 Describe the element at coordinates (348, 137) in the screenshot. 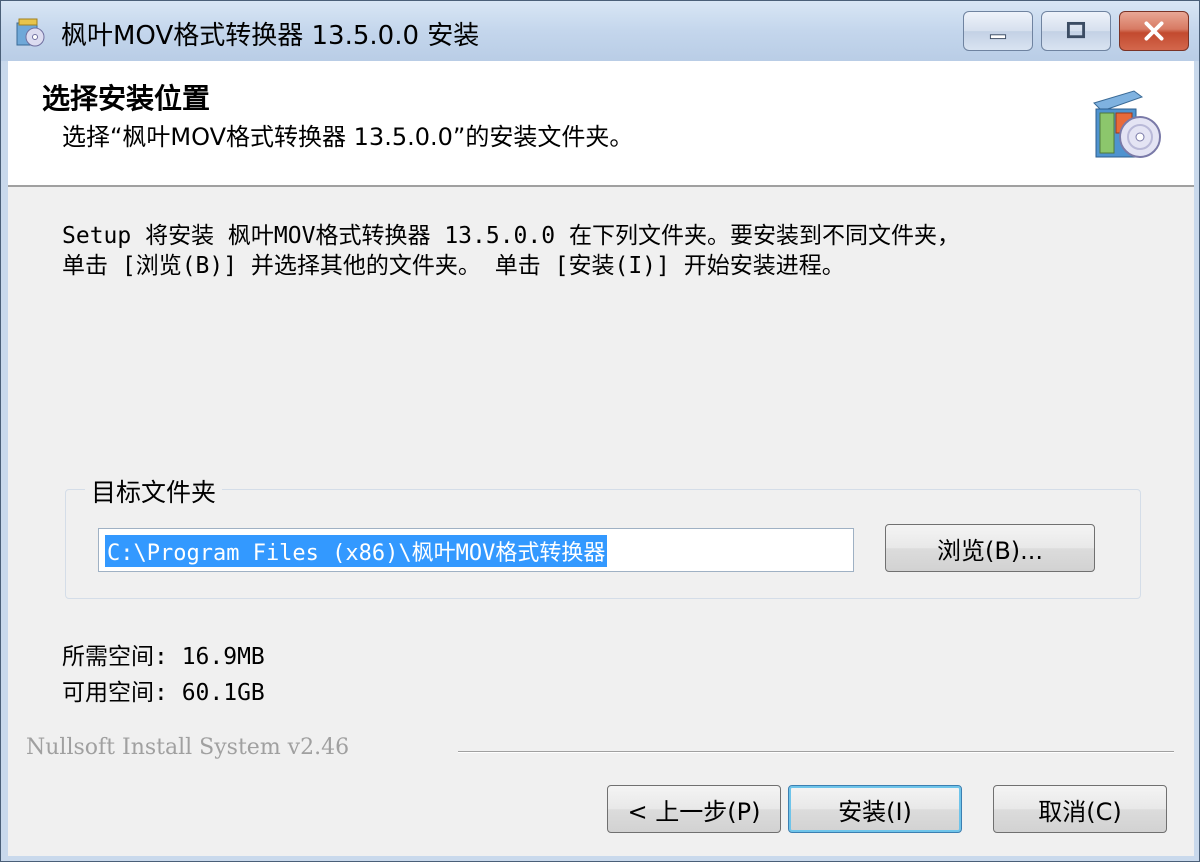

I see `page-subtitle: 选择“枫叶MOV格式转换器 13.5.0.0”的安装文件夹。` at that location.